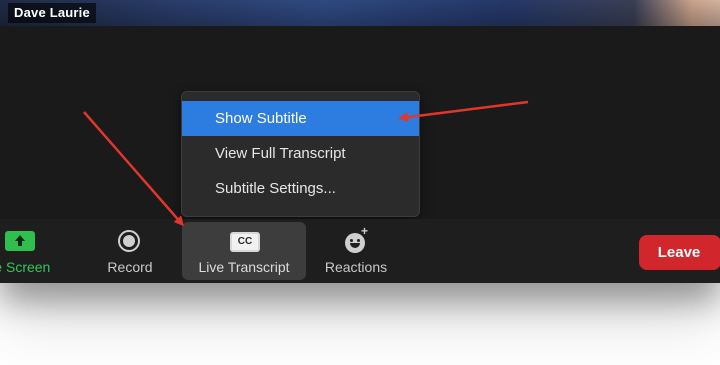  Describe the element at coordinates (360, 13) in the screenshot. I see `participant-video: Dave Laurie` at that location.